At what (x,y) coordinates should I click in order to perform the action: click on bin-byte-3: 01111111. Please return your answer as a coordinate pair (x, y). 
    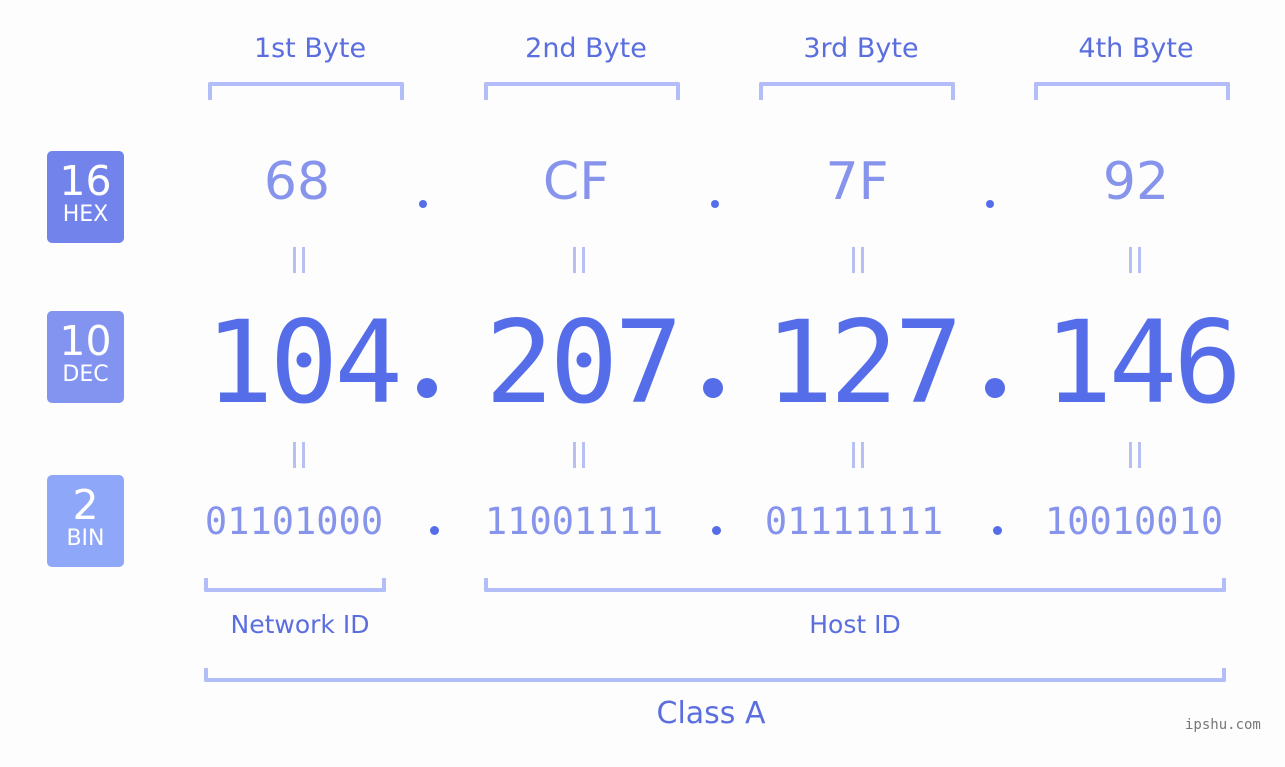
    Looking at the image, I should click on (854, 521).